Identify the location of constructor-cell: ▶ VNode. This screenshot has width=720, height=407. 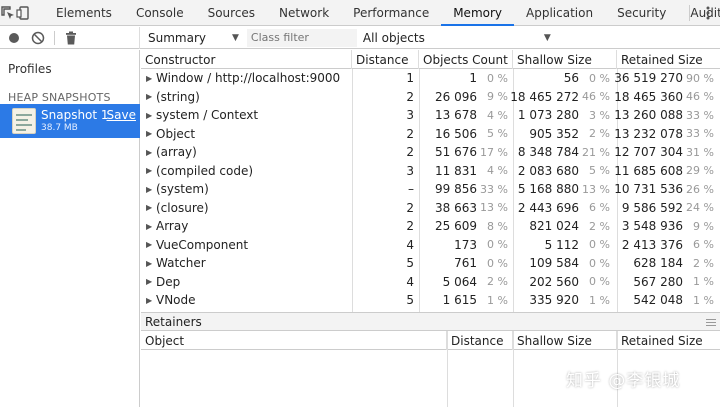
(246, 300).